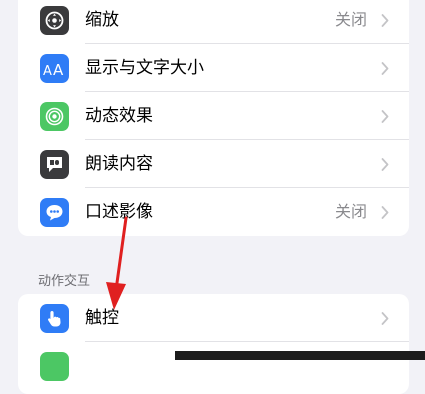 The width and height of the screenshot is (425, 394). I want to click on watermark-strip, so click(300, 355).